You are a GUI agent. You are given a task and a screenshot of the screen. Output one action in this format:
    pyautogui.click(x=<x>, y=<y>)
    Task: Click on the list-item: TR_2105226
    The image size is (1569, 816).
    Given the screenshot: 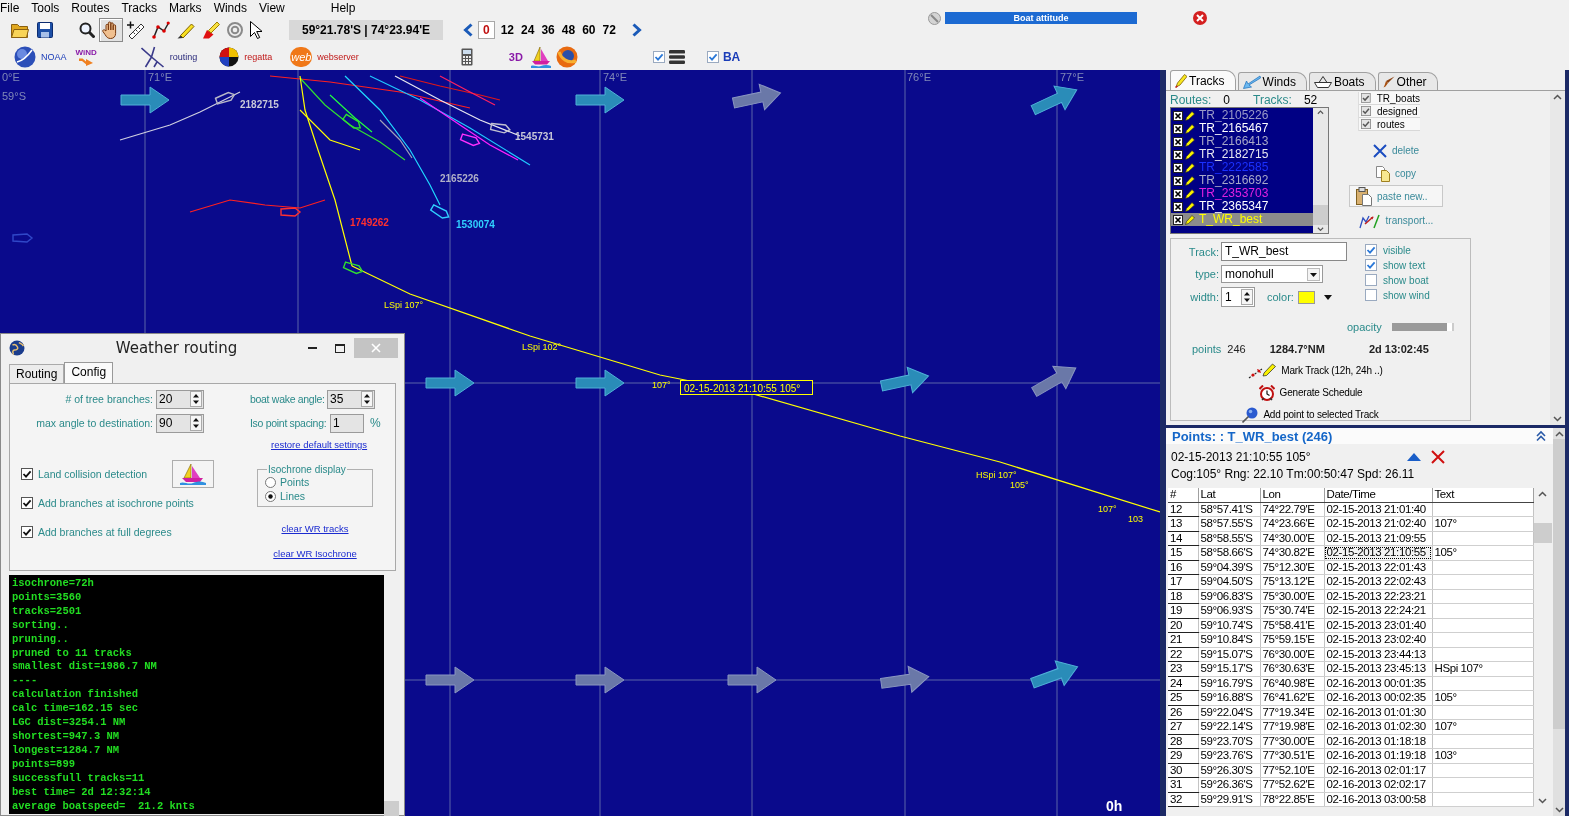 What is the action you would take?
    pyautogui.click(x=1242, y=115)
    